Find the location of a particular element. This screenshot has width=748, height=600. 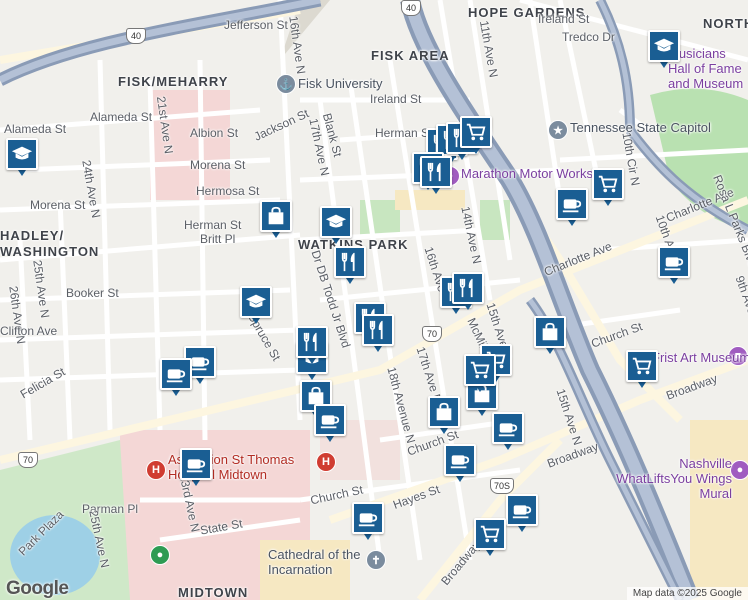

park-icon: ● is located at coordinates (160, 555).